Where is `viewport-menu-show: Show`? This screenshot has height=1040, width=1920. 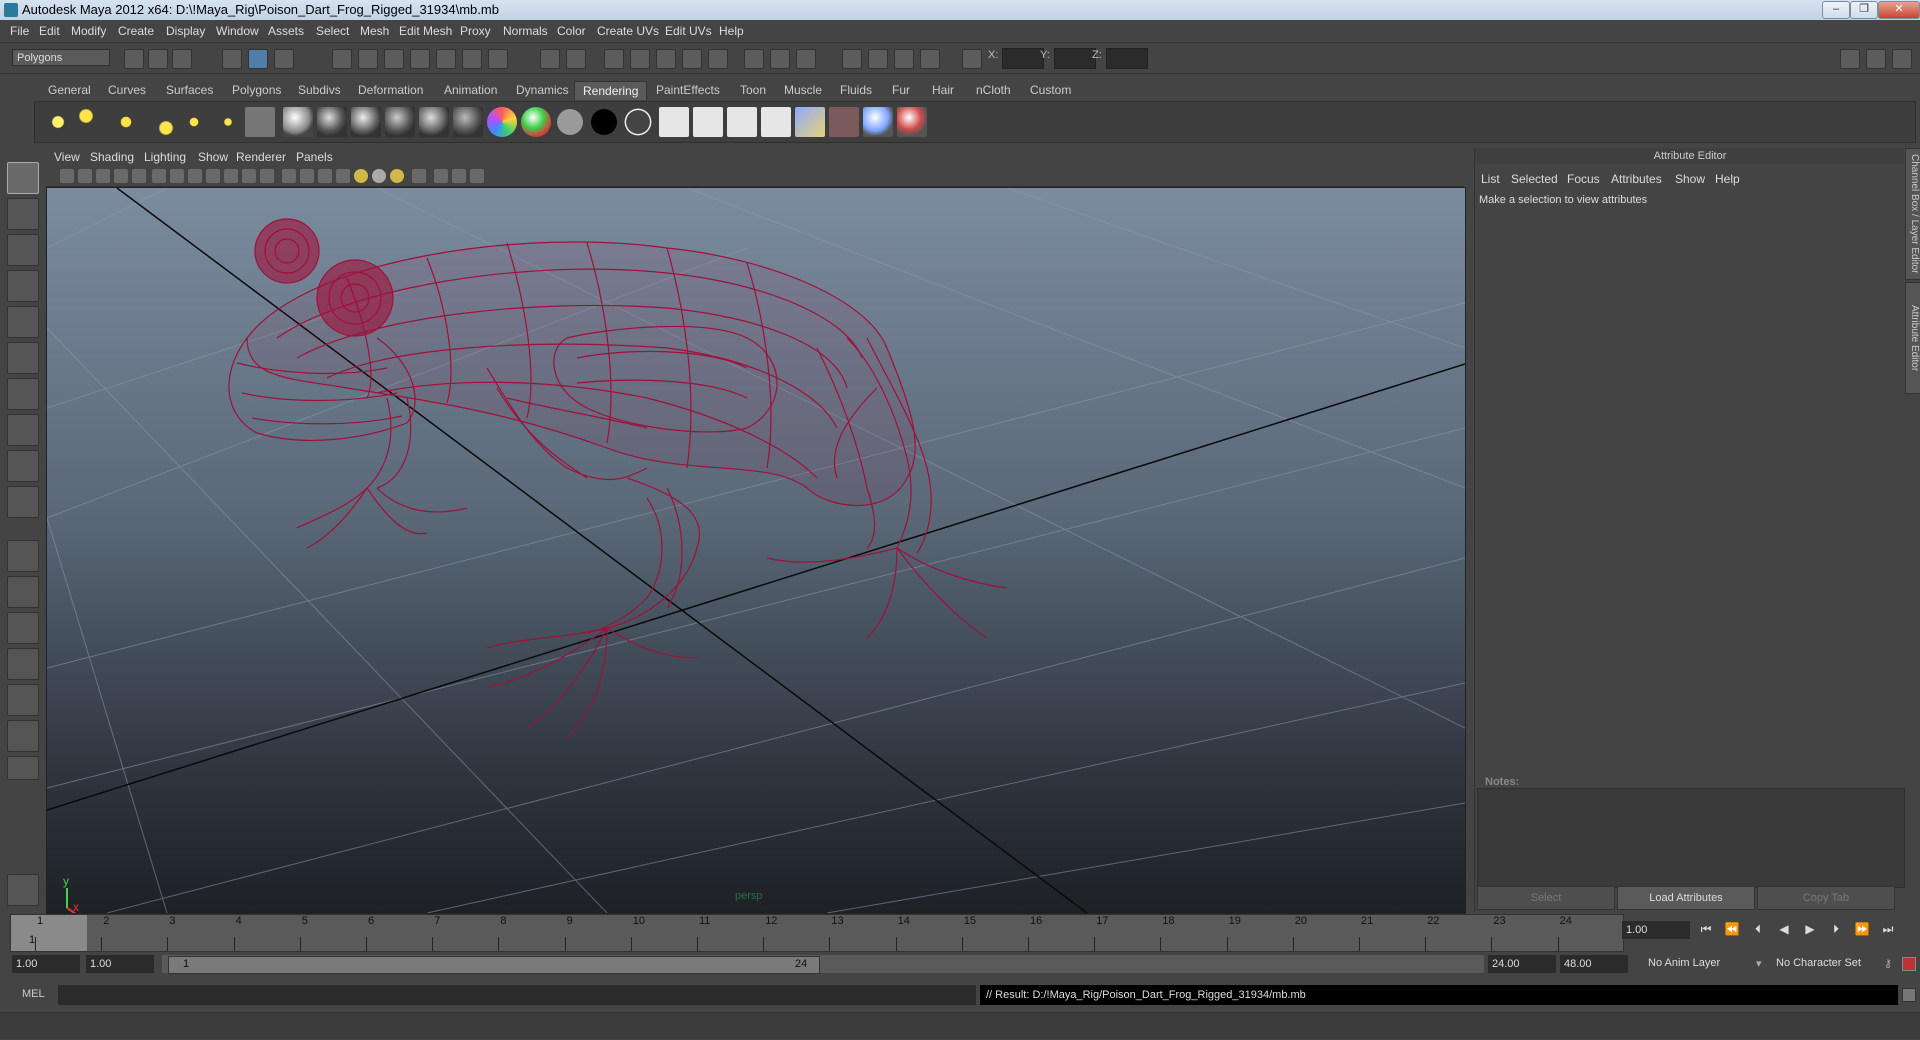 viewport-menu-show: Show is located at coordinates (213, 157).